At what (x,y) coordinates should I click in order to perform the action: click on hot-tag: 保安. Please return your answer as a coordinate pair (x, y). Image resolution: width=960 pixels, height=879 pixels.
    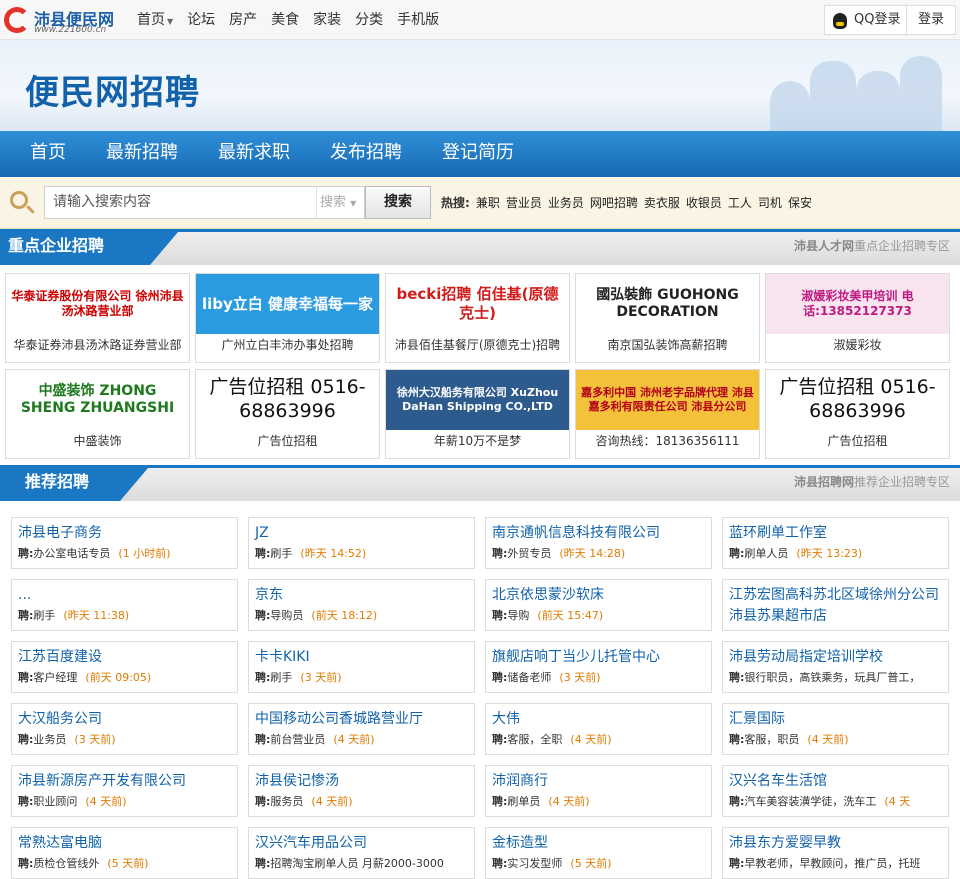
    Looking at the image, I should click on (800, 203).